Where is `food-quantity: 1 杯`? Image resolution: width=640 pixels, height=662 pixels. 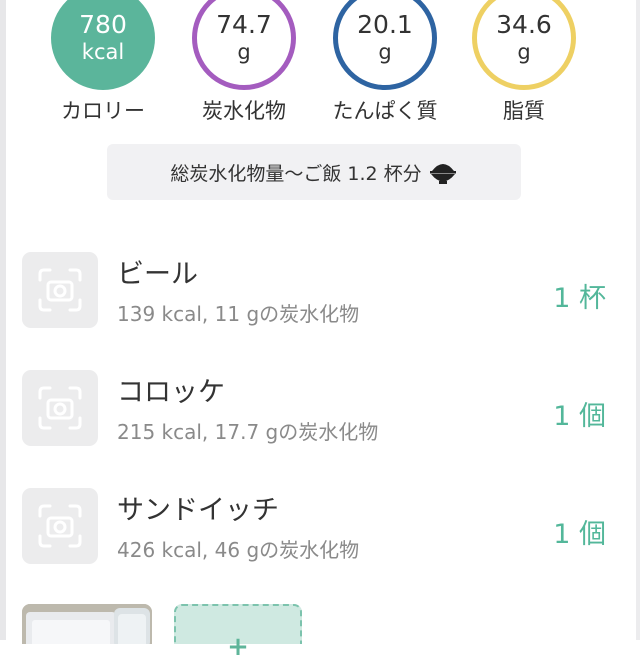
food-quantity: 1 杯 is located at coordinates (579, 295).